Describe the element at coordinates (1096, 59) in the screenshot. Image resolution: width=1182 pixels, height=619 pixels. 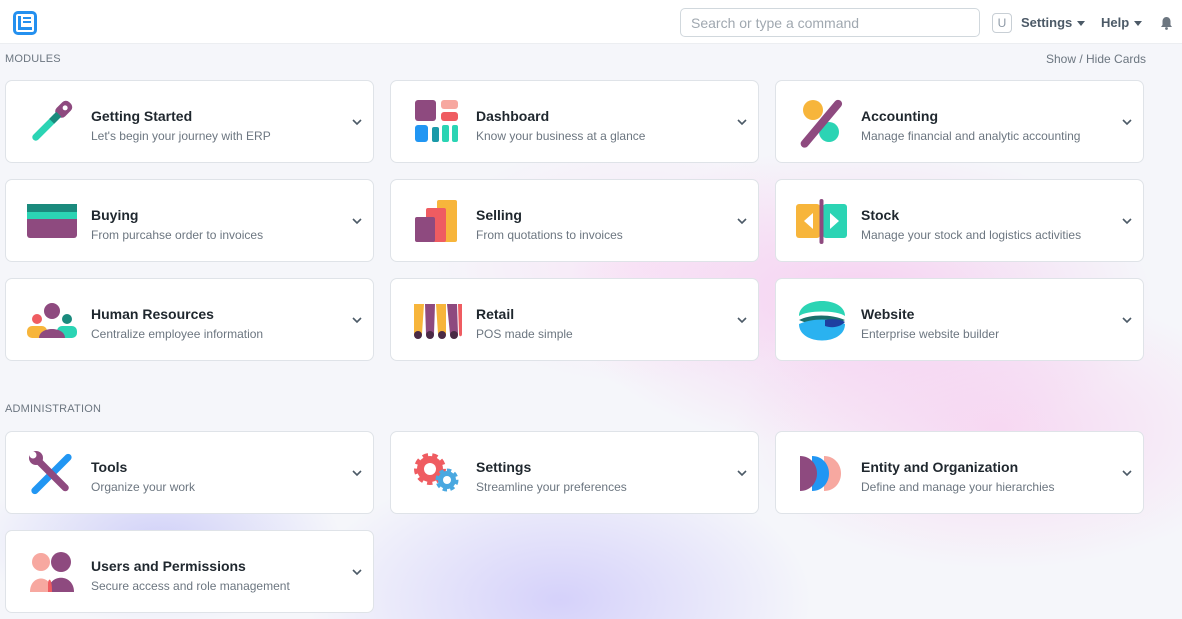
I see `show-hide-cards-link: Show / Hide Cards` at that location.